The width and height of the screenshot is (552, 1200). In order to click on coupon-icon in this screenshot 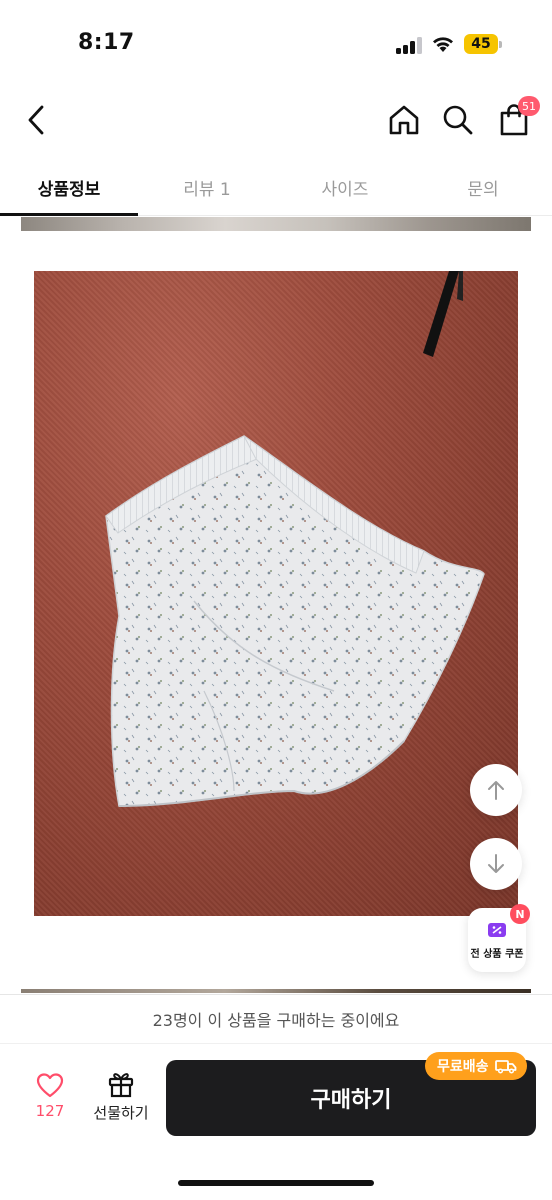, I will do `click(497, 929)`.